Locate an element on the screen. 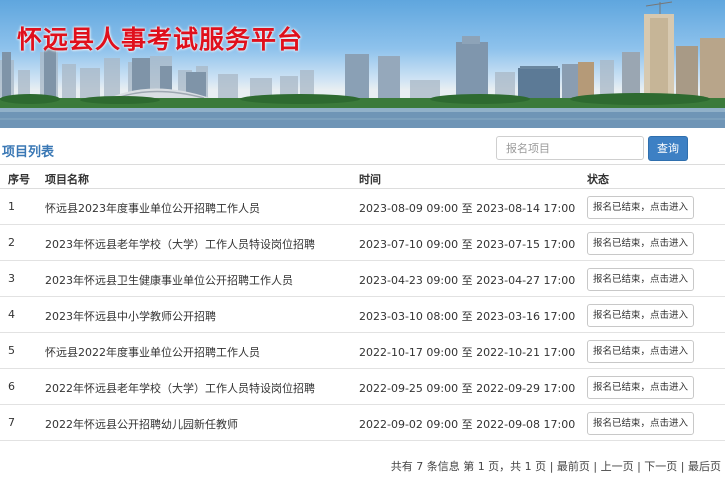 This screenshot has width=725, height=483. search-input is located at coordinates (570, 148).